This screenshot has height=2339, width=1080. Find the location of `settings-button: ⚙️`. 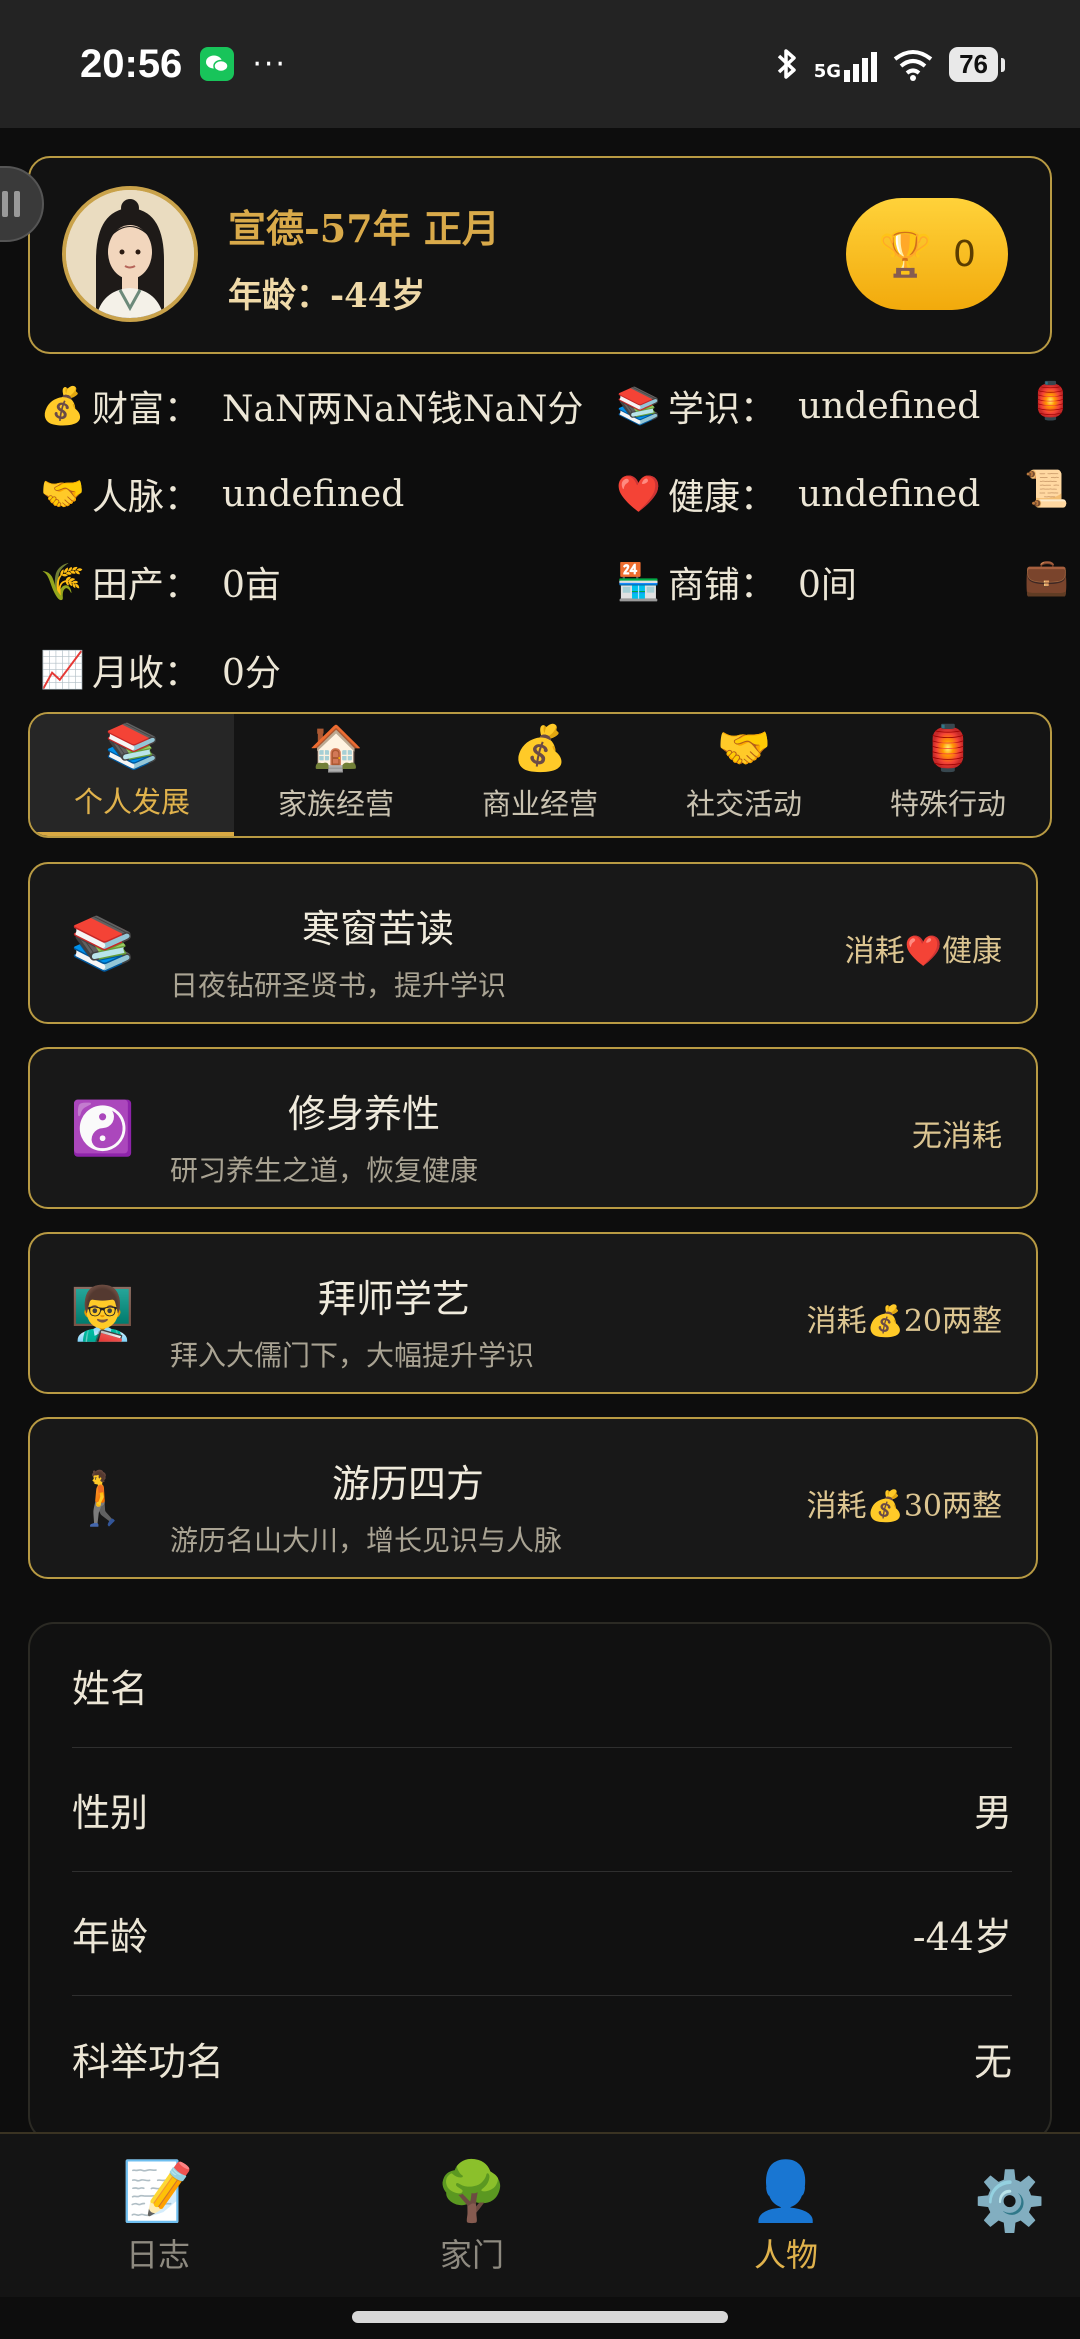

settings-button: ⚙️ is located at coordinates (1005, 2201).